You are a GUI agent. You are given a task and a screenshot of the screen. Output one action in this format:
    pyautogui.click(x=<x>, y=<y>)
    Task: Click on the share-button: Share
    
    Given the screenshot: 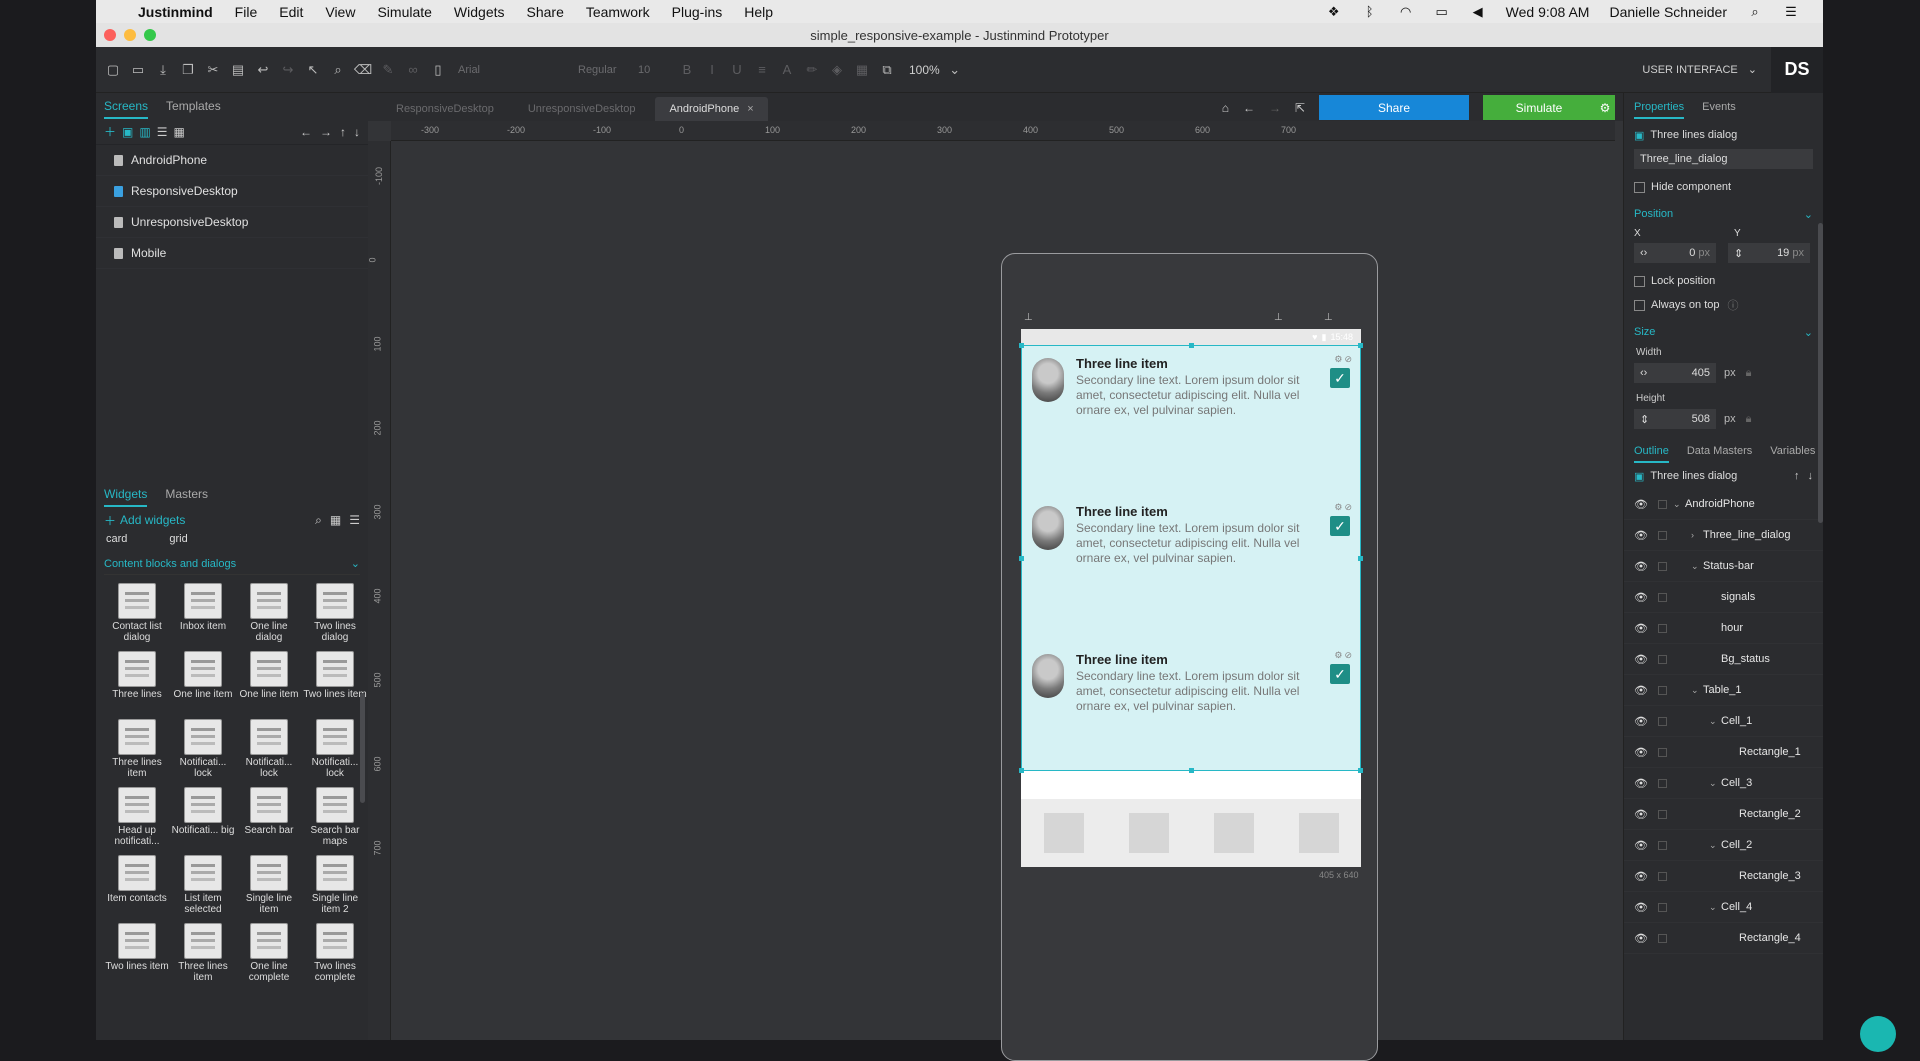 What is the action you would take?
    pyautogui.click(x=1394, y=107)
    